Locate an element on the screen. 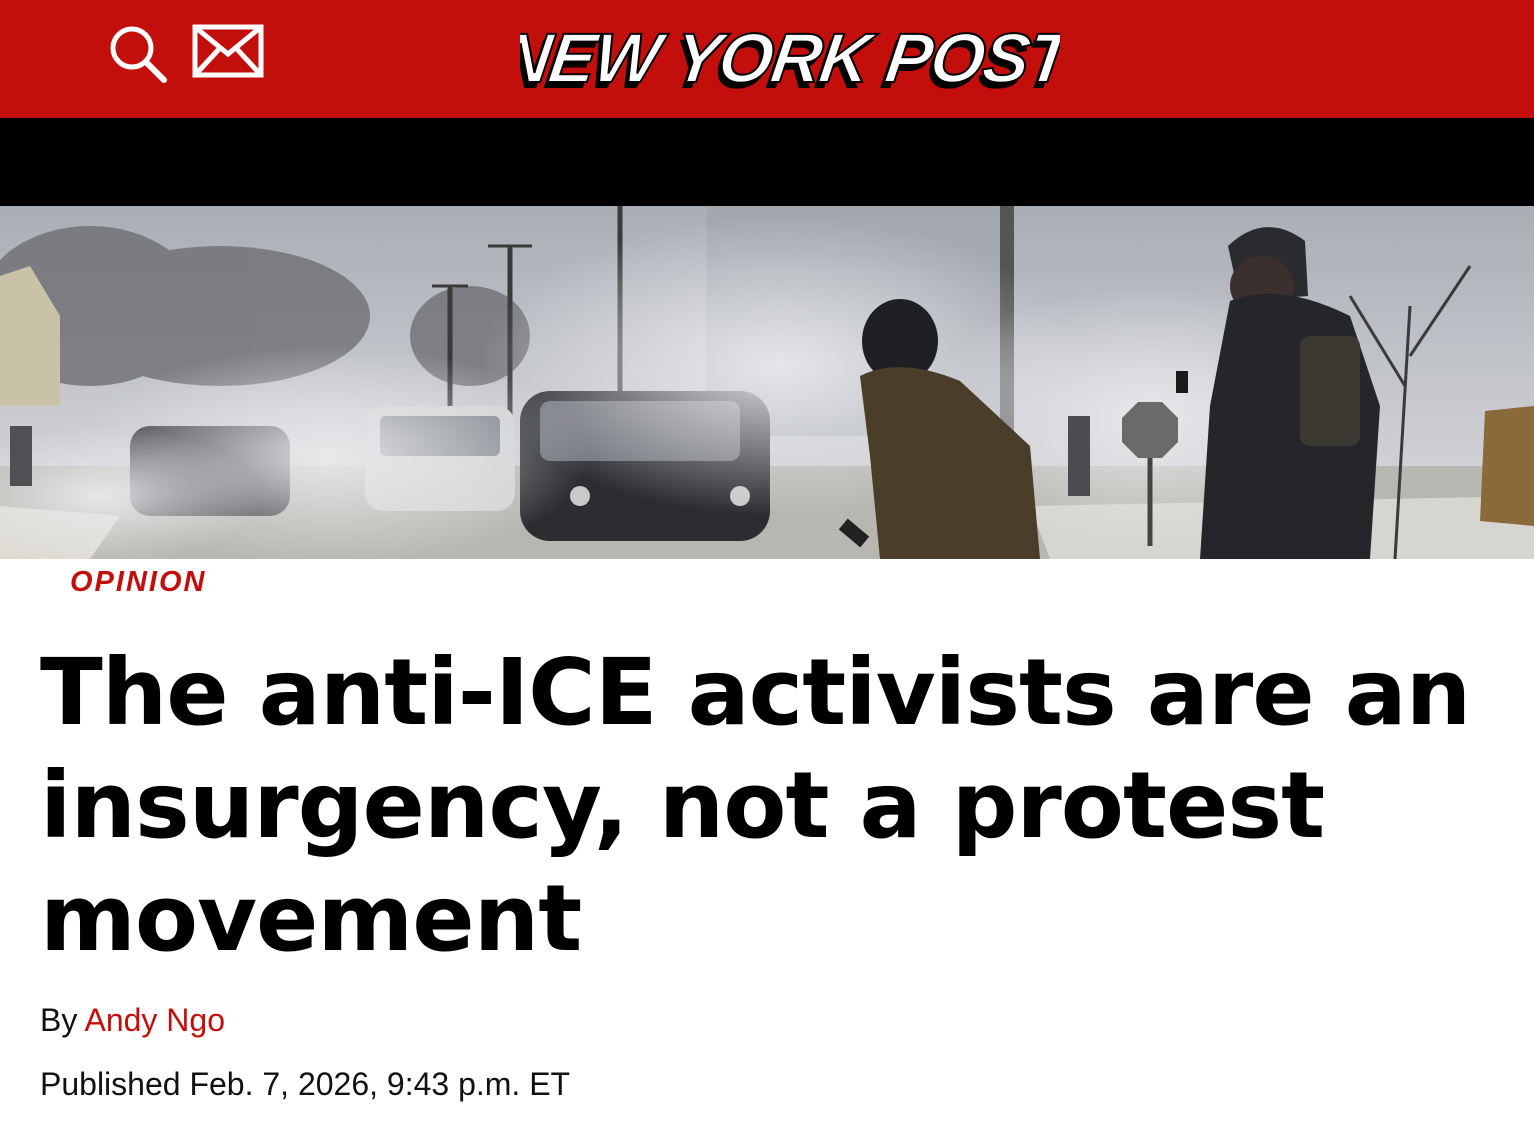 The image size is (1534, 1138). publish-date: Published Feb. 7, 2026, 9:43 p.m. ET is located at coordinates (305, 1084).